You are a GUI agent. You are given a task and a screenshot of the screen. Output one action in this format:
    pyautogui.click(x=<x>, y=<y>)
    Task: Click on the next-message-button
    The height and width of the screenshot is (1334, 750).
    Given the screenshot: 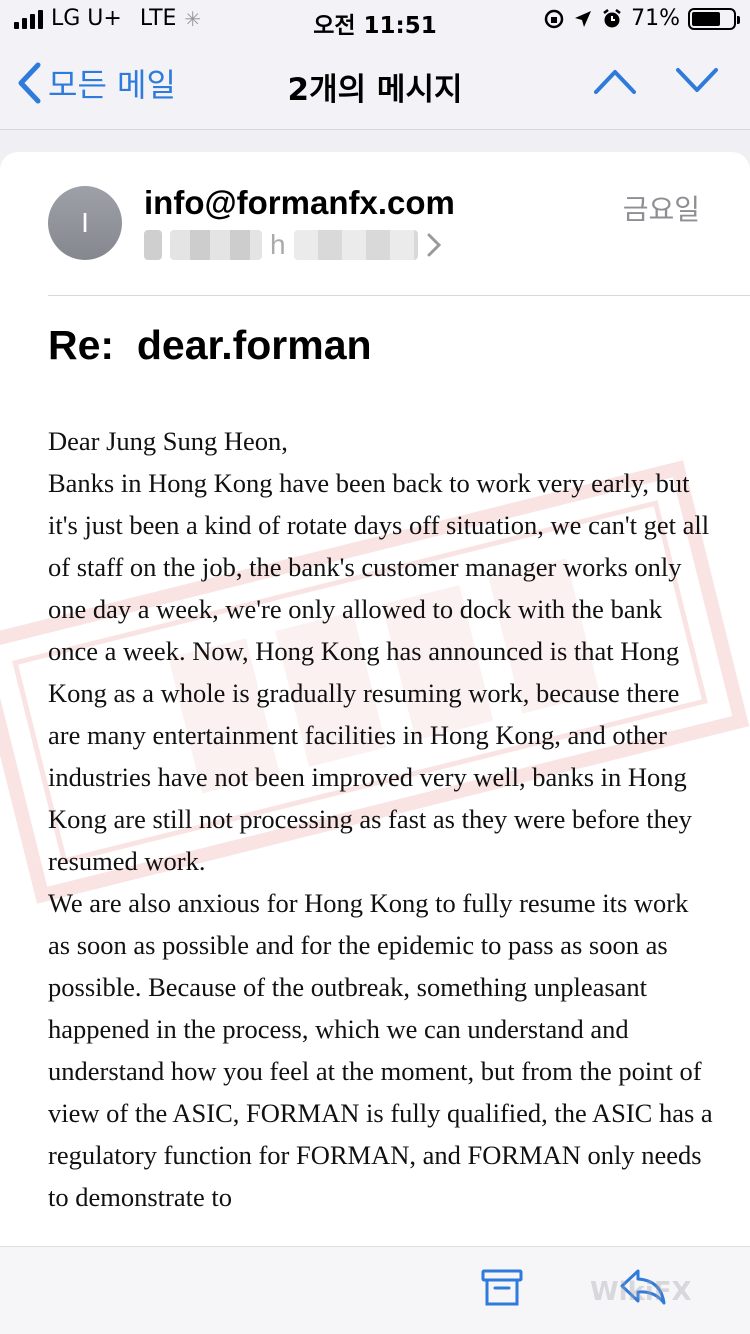 What is the action you would take?
    pyautogui.click(x=697, y=83)
    